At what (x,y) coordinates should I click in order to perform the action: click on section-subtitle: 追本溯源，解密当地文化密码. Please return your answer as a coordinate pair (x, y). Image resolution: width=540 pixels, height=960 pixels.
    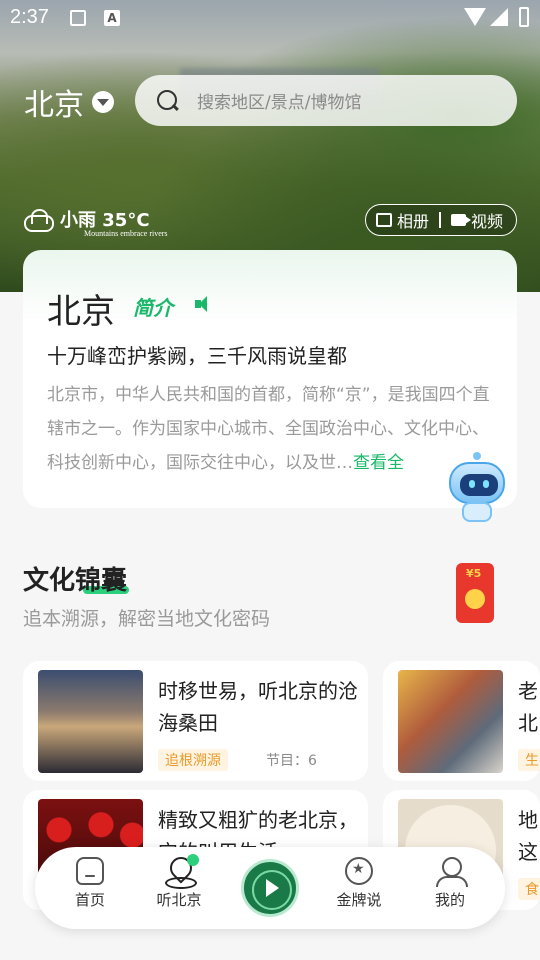
    Looking at the image, I should click on (147, 619).